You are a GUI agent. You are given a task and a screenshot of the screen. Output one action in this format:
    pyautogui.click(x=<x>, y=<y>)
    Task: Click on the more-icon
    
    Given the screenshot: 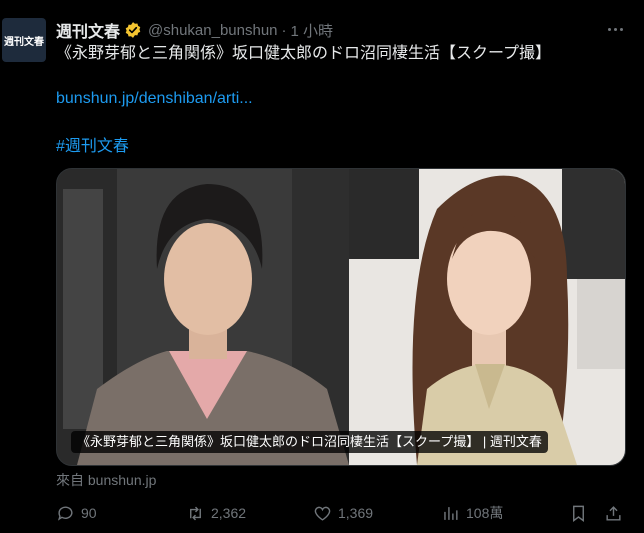 What is the action you would take?
    pyautogui.click(x=615, y=29)
    